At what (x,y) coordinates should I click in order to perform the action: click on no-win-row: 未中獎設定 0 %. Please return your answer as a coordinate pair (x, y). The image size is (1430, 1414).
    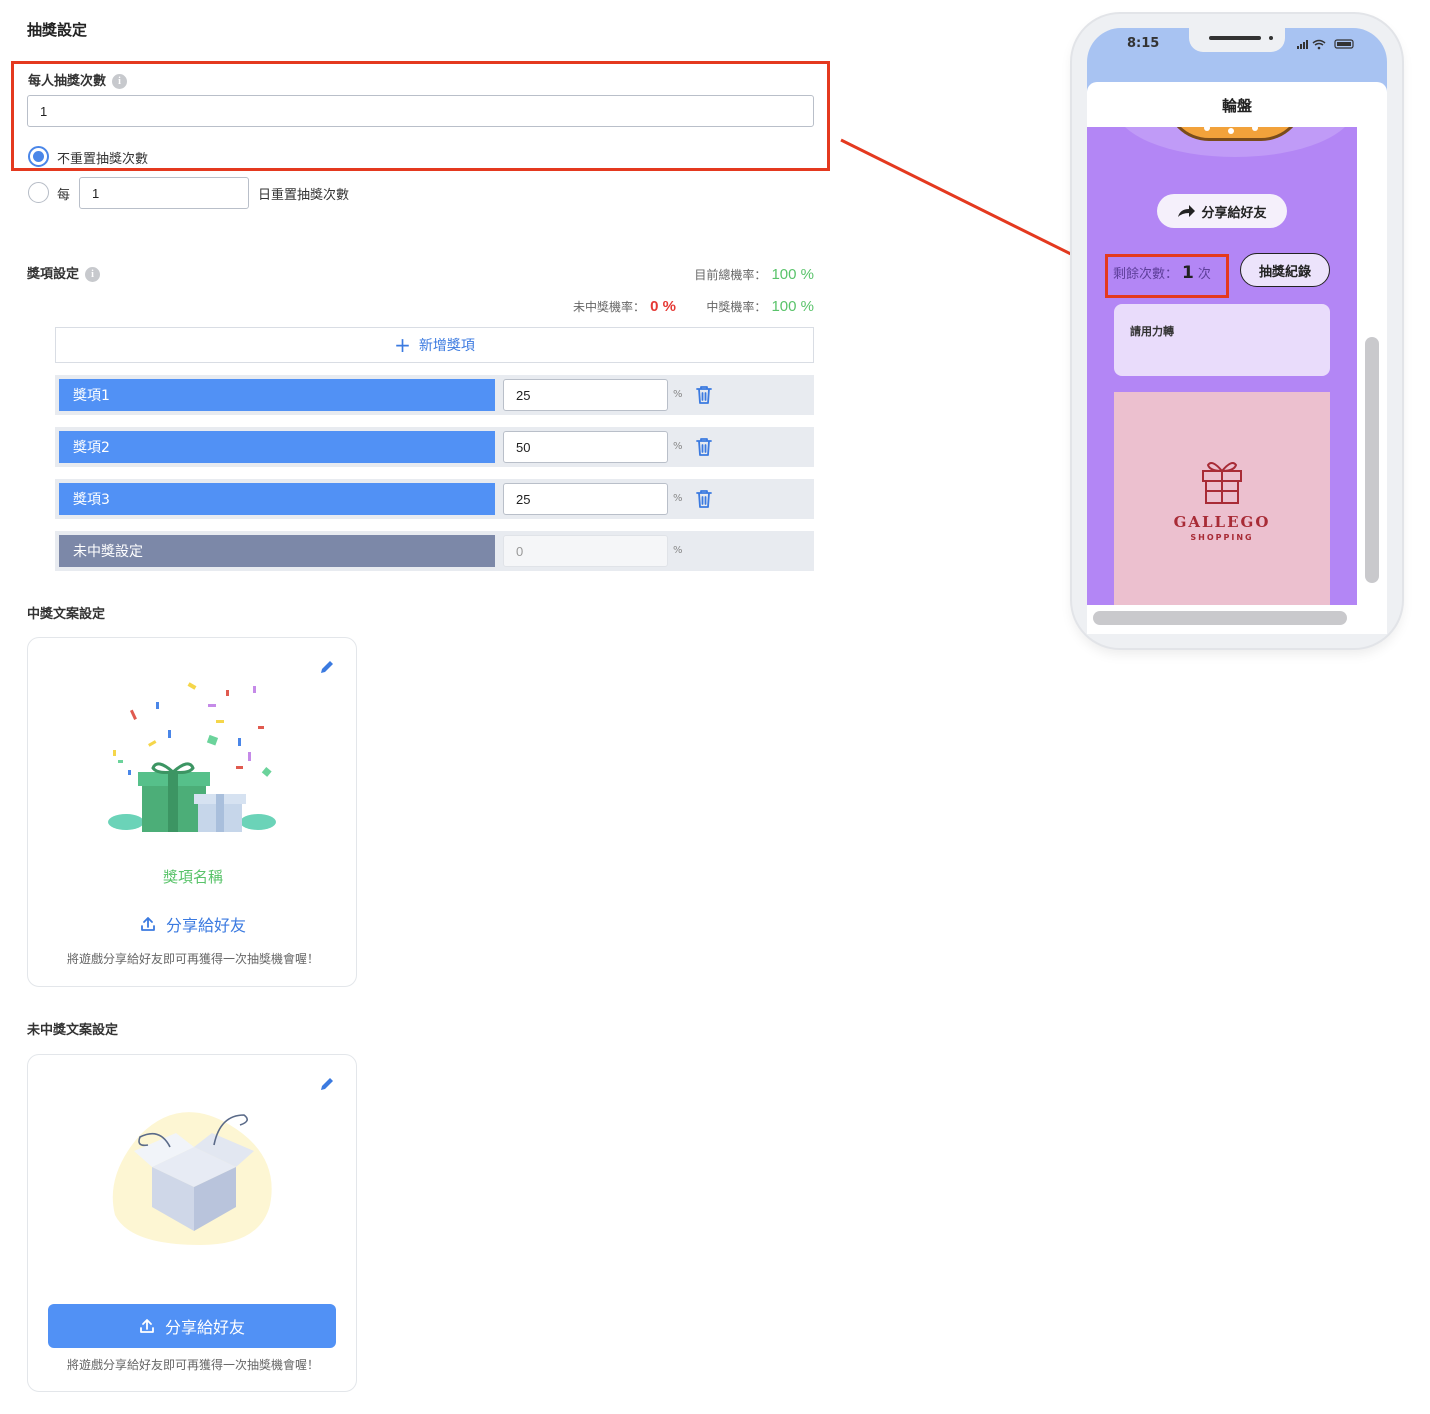
    Looking at the image, I should click on (434, 551).